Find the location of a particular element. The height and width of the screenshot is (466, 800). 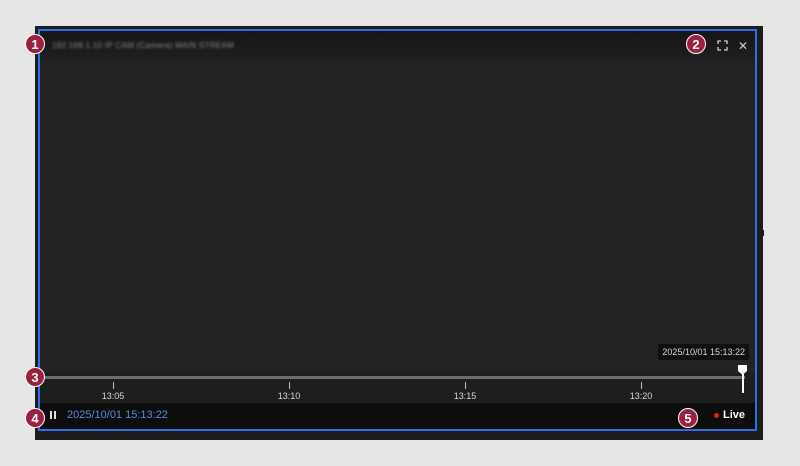

timeline-tick-label: 13:10 is located at coordinates (289, 396).